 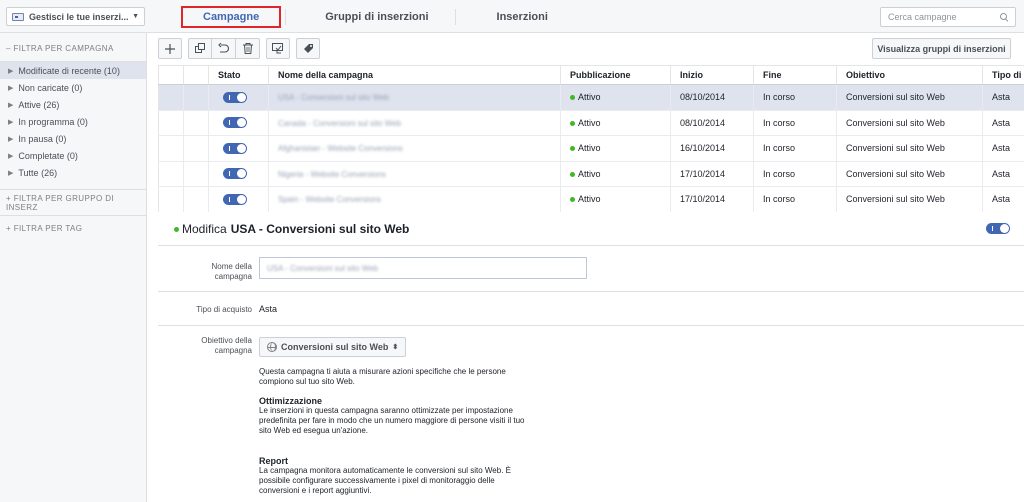 What do you see at coordinates (39, 104) in the screenshot?
I see `filter-label: Attive (26)` at bounding box center [39, 104].